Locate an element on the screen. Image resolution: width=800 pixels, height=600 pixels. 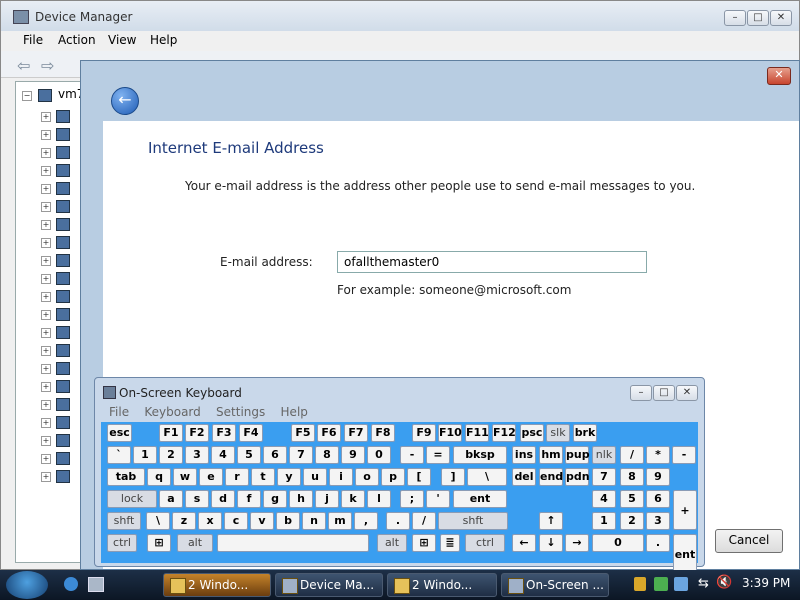
key: ← is located at coordinates (524, 543).